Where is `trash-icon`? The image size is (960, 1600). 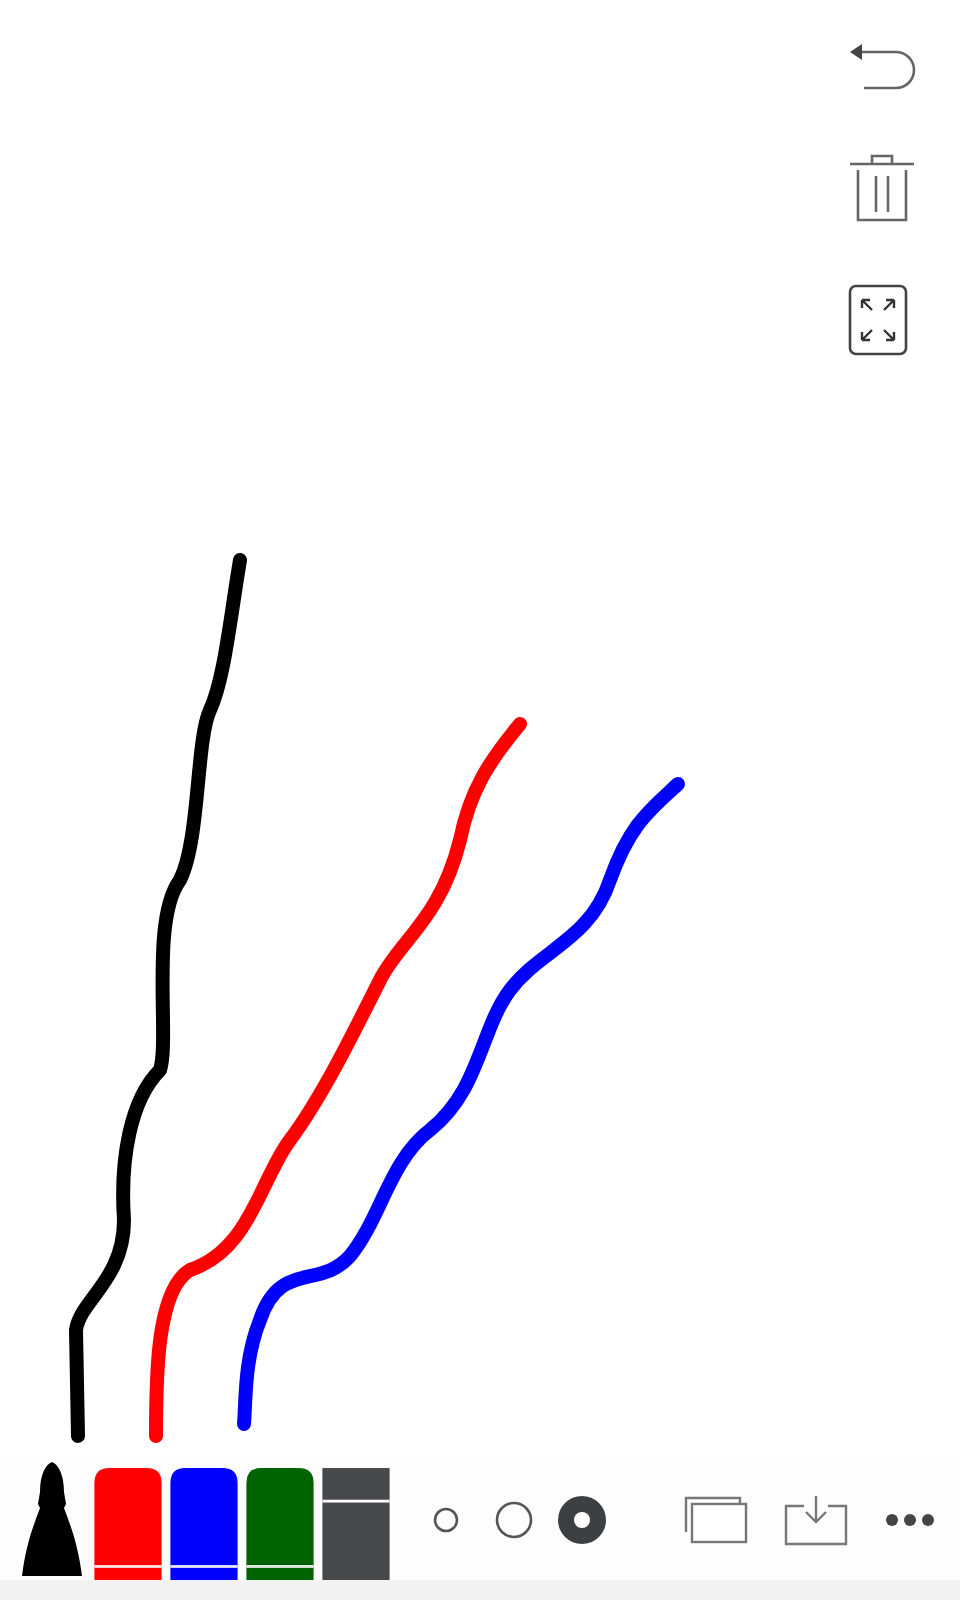 trash-icon is located at coordinates (882, 188).